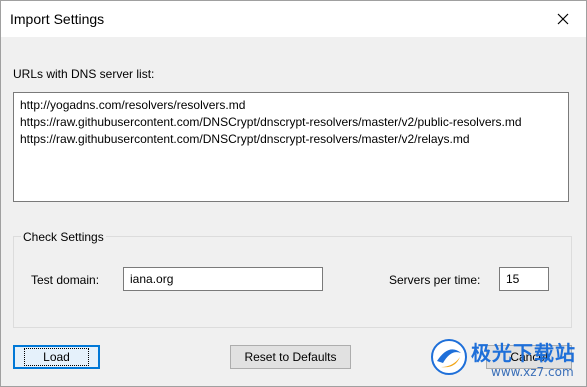 The image size is (587, 387). I want to click on servers-per-time-input: 15, so click(524, 279).